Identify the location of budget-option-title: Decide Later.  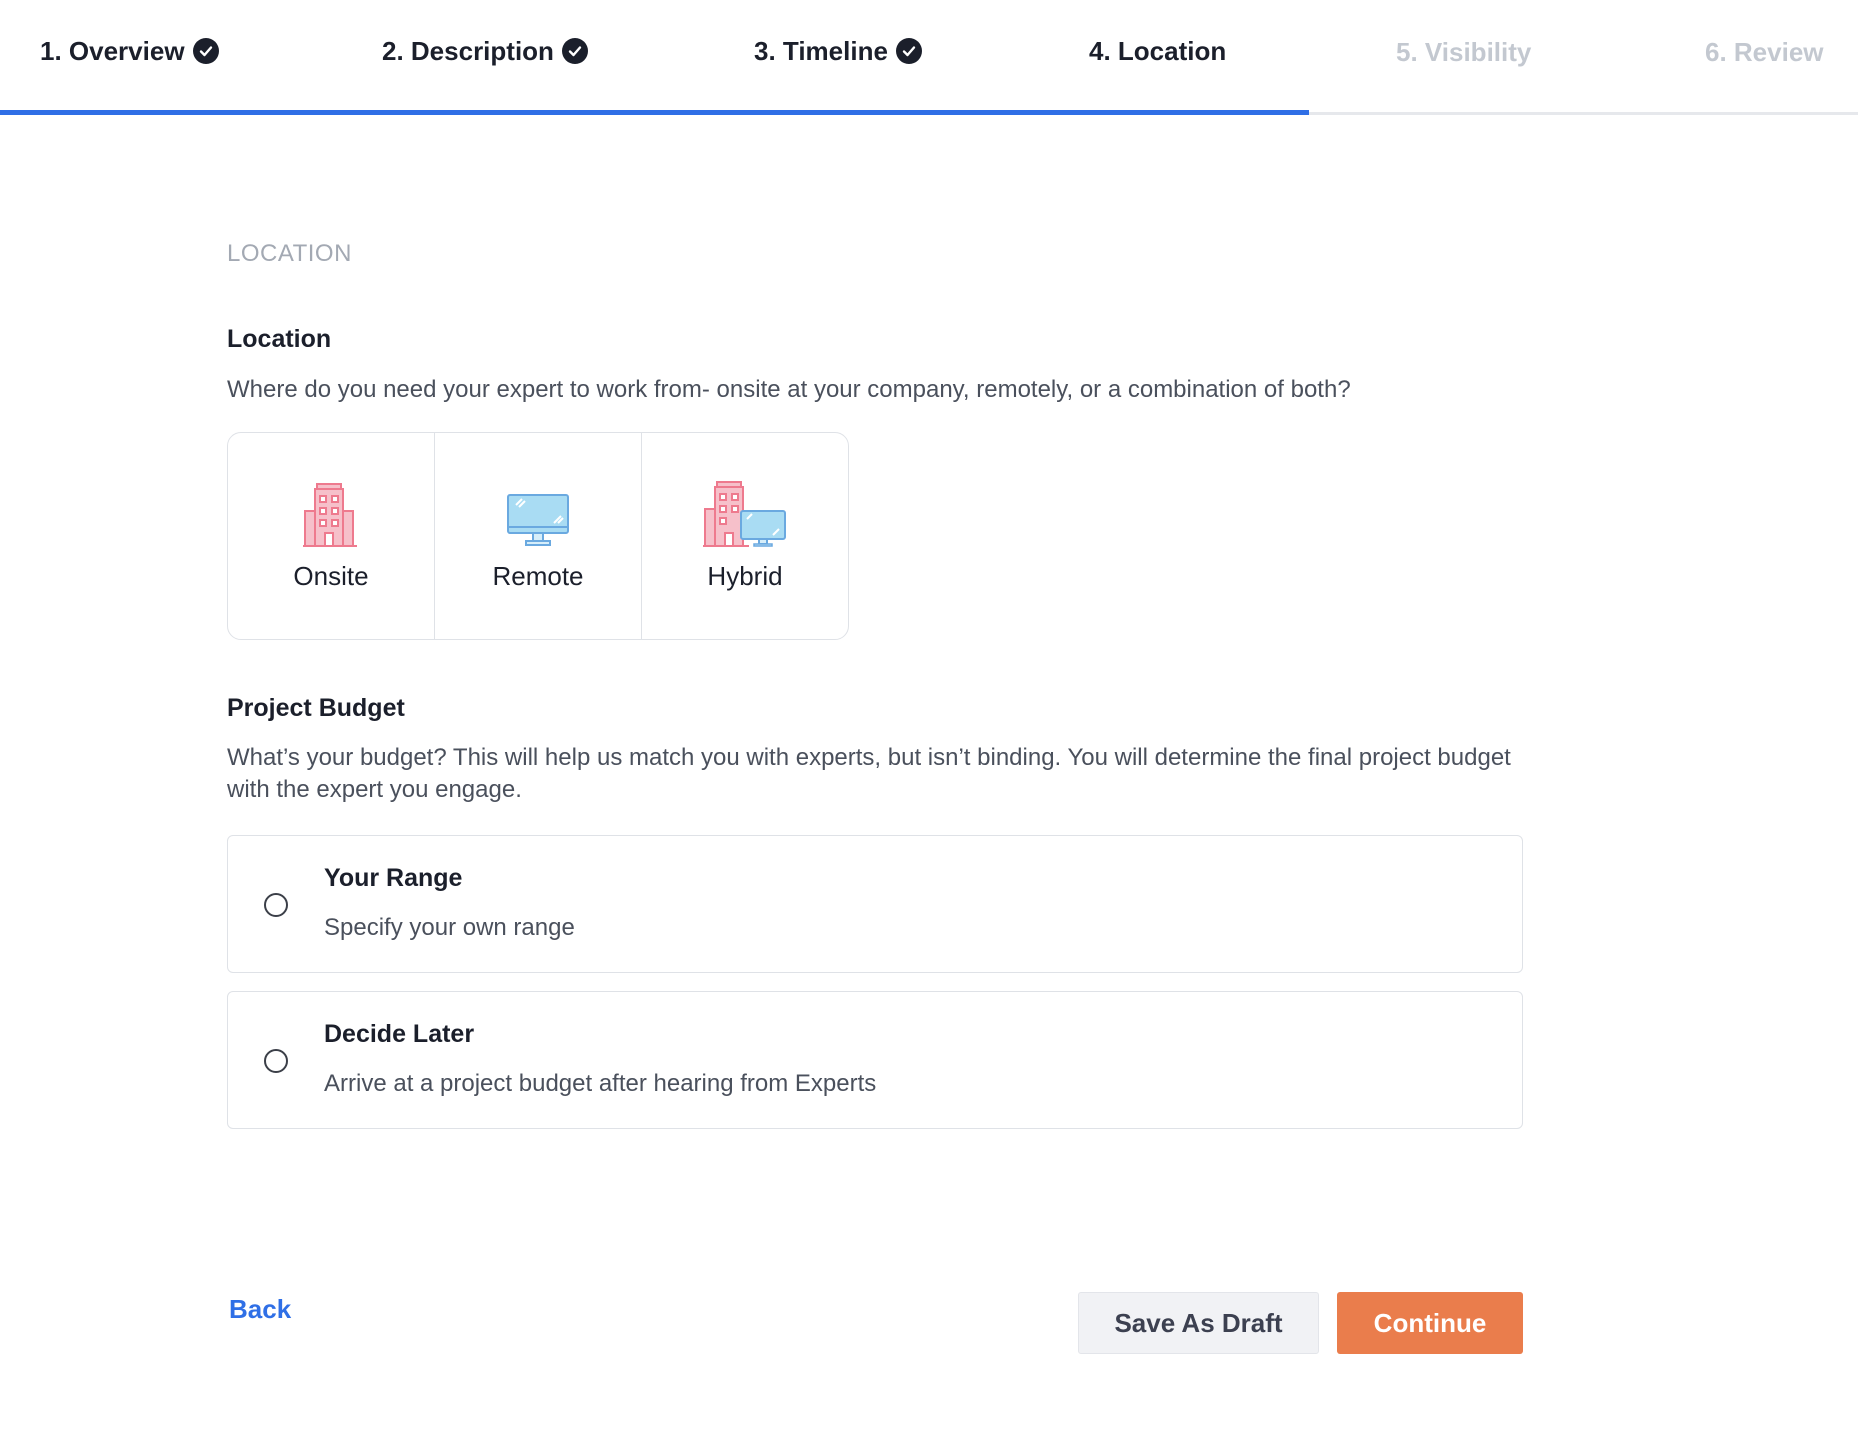
(399, 1034).